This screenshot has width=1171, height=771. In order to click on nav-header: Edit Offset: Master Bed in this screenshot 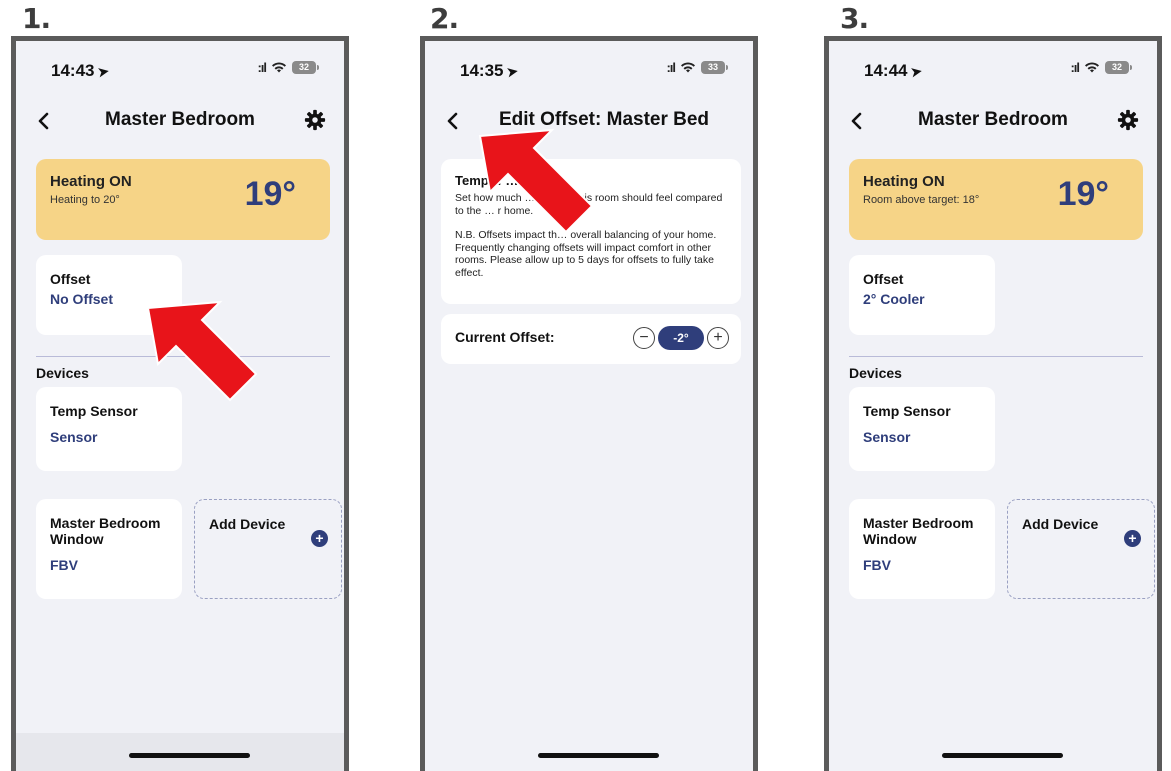, I will do `click(589, 122)`.